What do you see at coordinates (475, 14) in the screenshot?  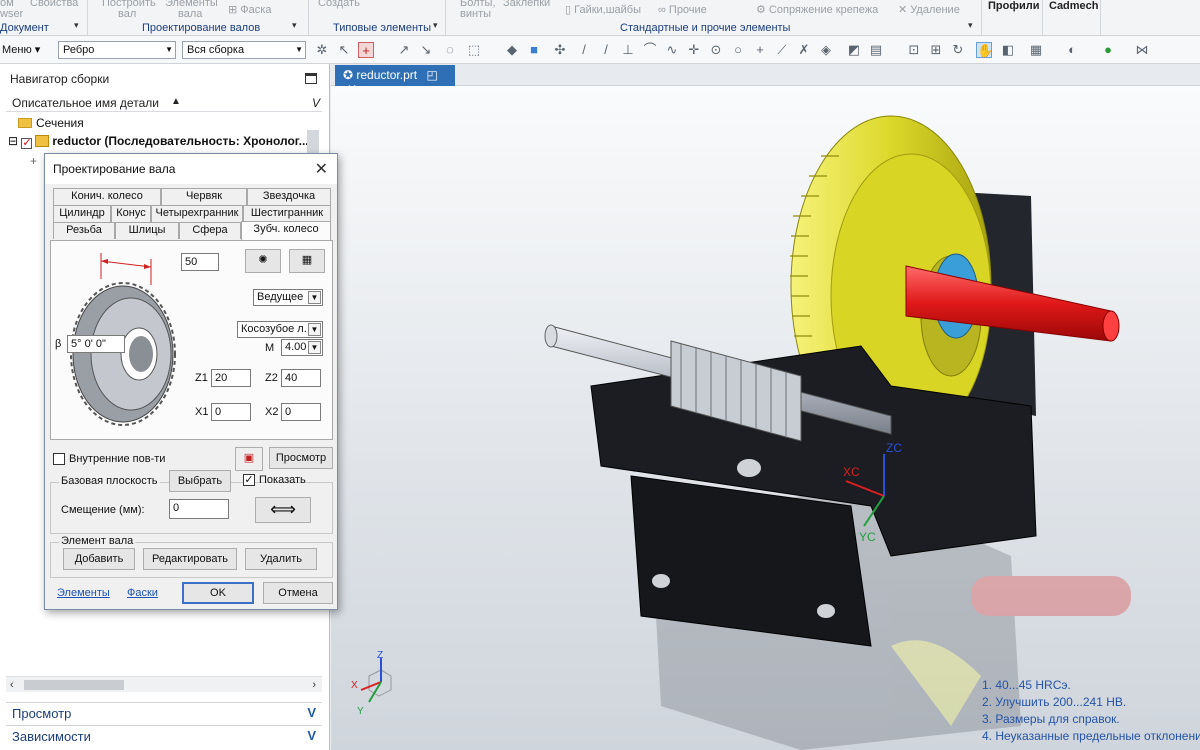 I see `ribbon-button-bolts-line2: винты` at bounding box center [475, 14].